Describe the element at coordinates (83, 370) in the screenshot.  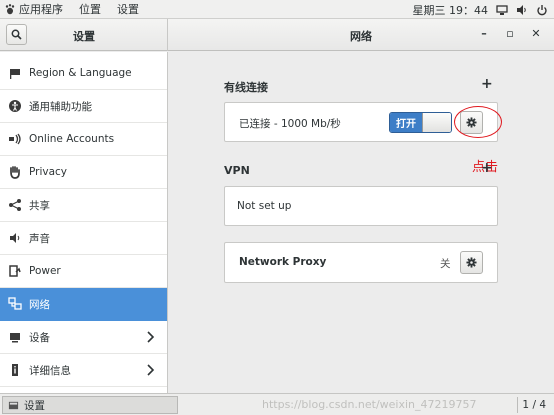
I see `sidebar-item-details: 详细信息` at that location.